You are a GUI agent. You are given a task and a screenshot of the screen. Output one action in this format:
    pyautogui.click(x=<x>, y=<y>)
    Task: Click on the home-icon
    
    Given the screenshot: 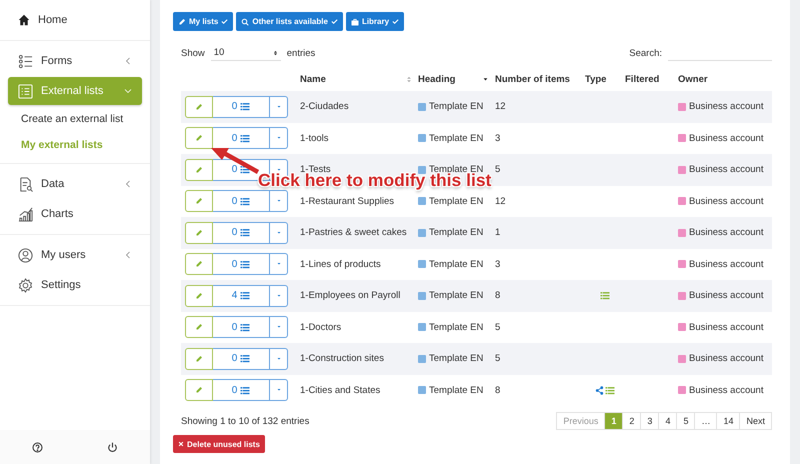 What is the action you would take?
    pyautogui.click(x=24, y=20)
    